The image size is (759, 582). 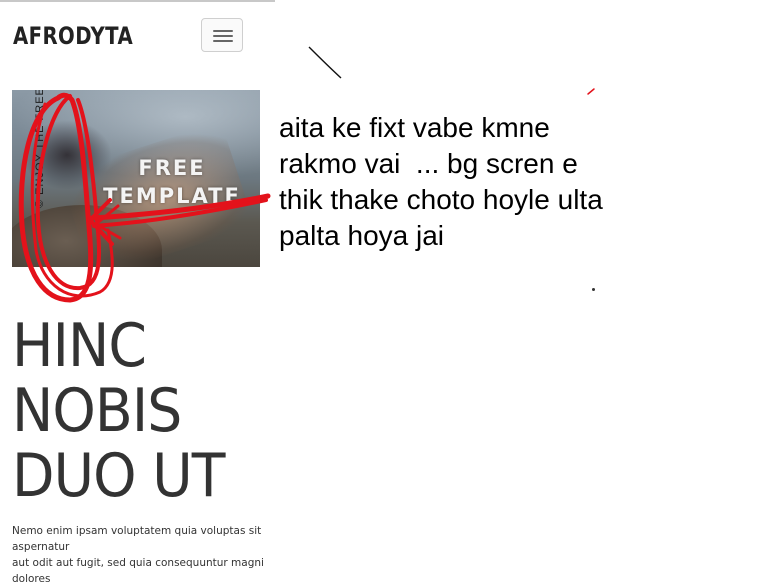 What do you see at coordinates (40, 149) in the screenshot?
I see `hero-credit: © ENJOY THE FREE` at bounding box center [40, 149].